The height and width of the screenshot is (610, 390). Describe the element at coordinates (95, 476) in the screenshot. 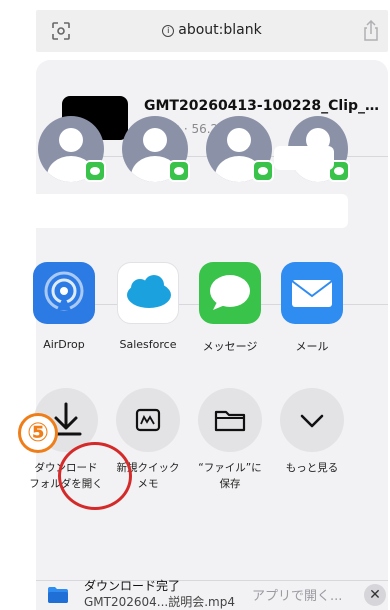

I see `highlight-circle` at that location.